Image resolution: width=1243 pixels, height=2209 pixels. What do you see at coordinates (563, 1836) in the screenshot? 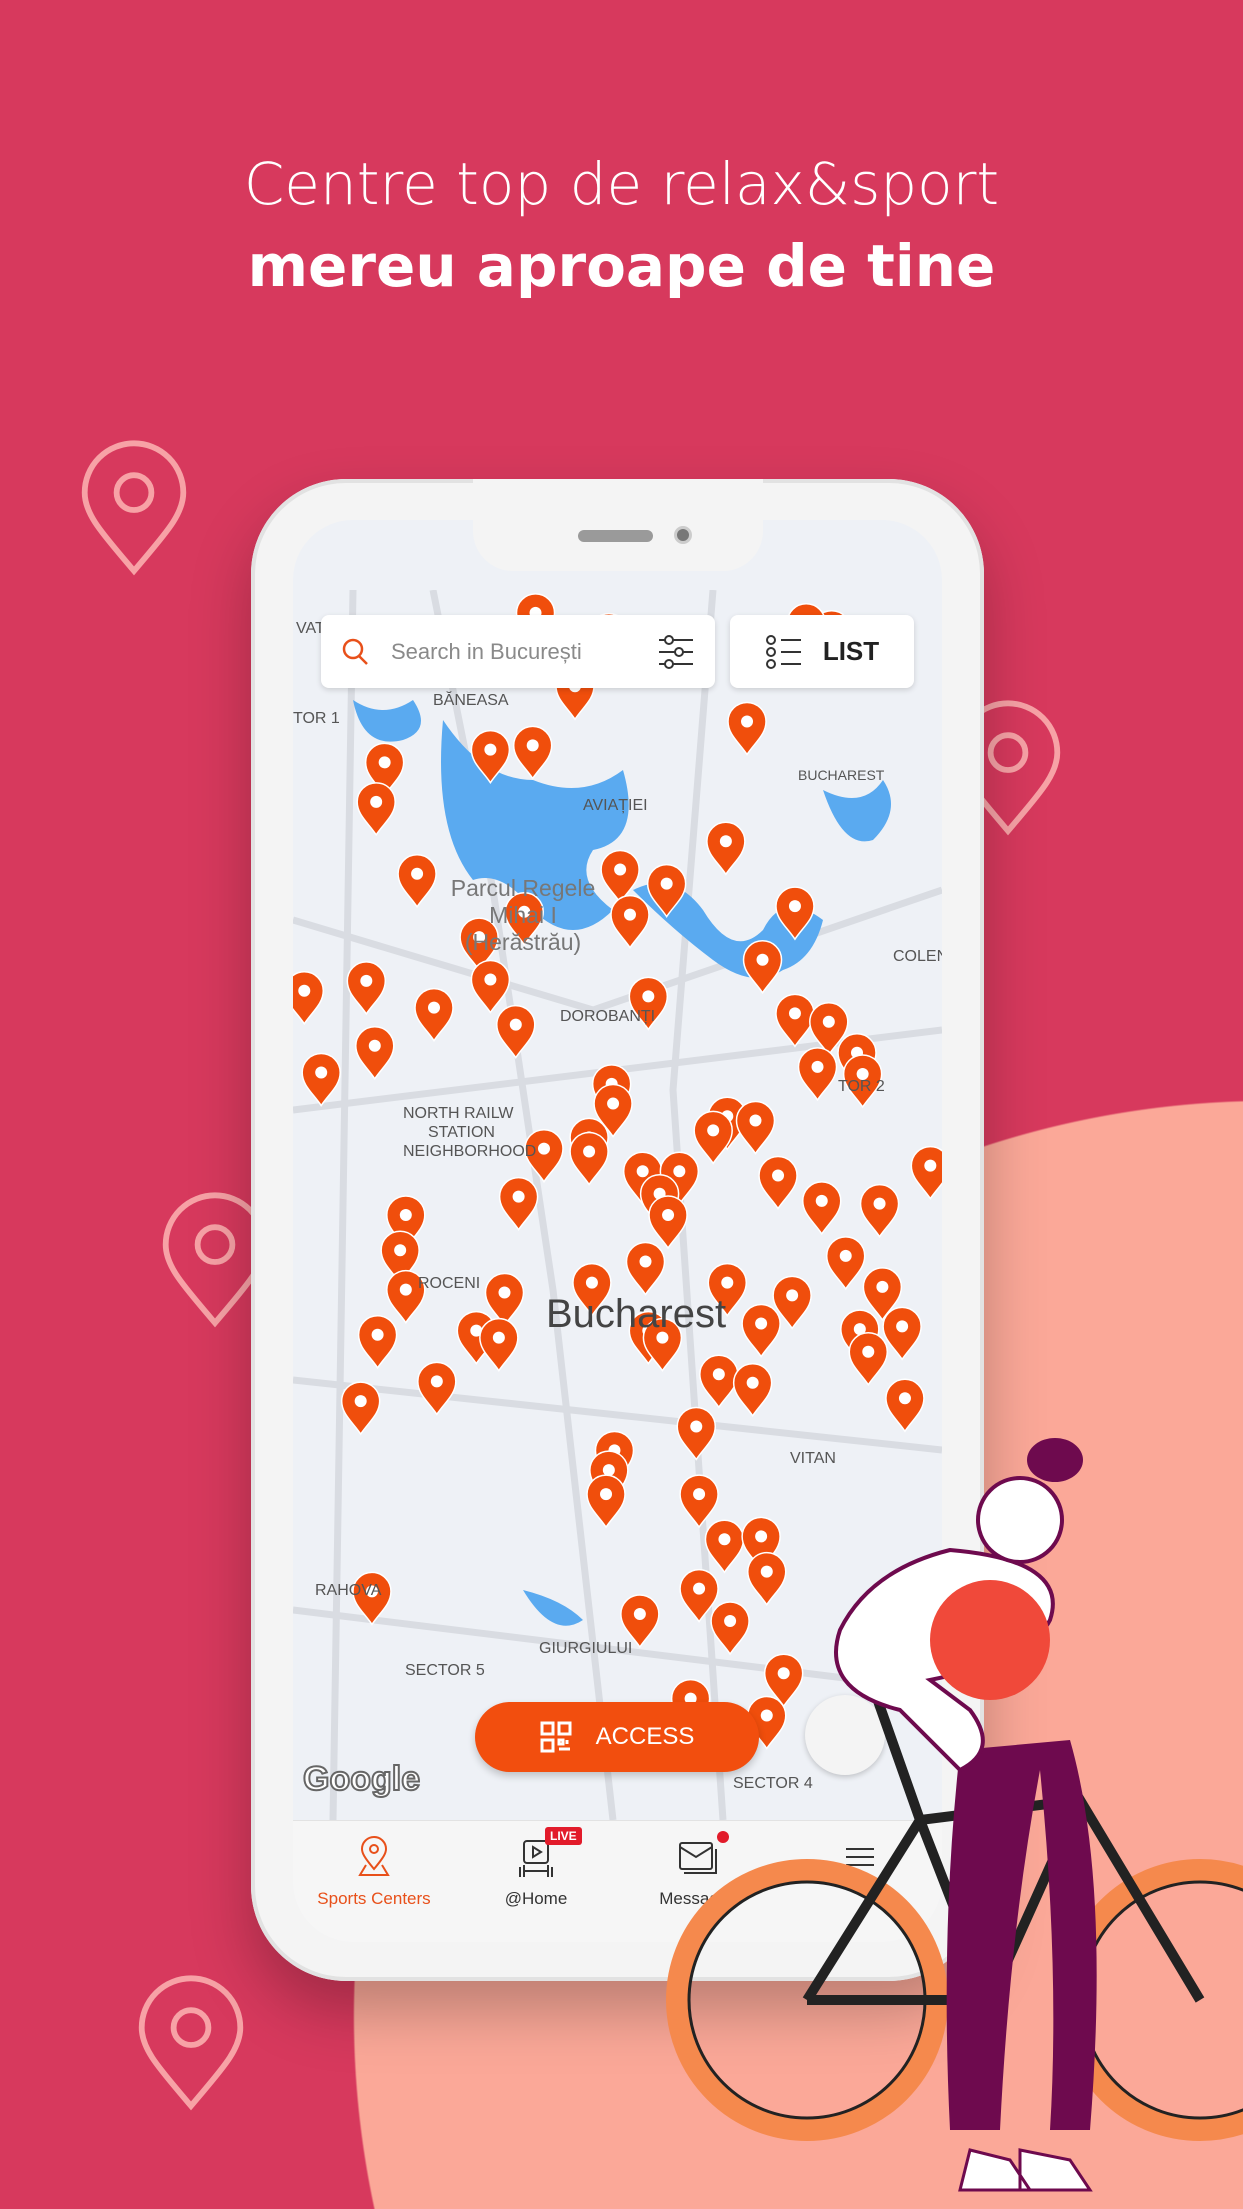
I see `live-badge: LIVE` at bounding box center [563, 1836].